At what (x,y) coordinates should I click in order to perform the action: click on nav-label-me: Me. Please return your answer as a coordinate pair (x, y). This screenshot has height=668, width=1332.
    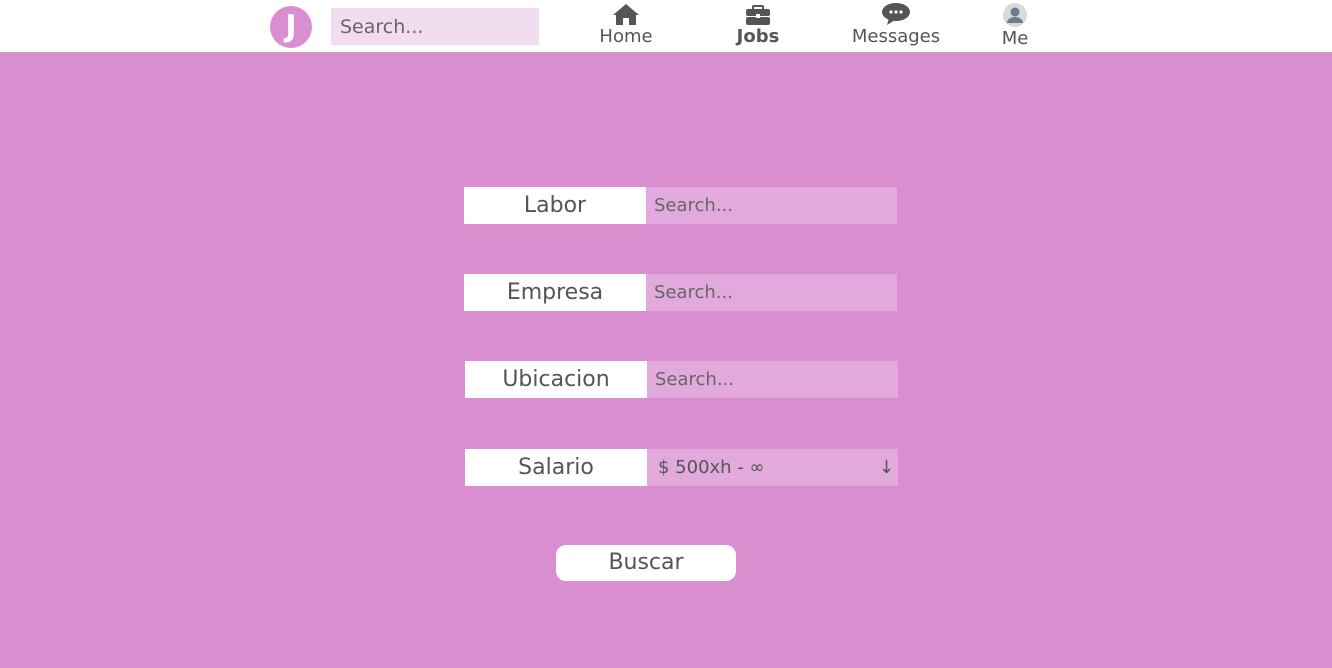
    Looking at the image, I should click on (1015, 38).